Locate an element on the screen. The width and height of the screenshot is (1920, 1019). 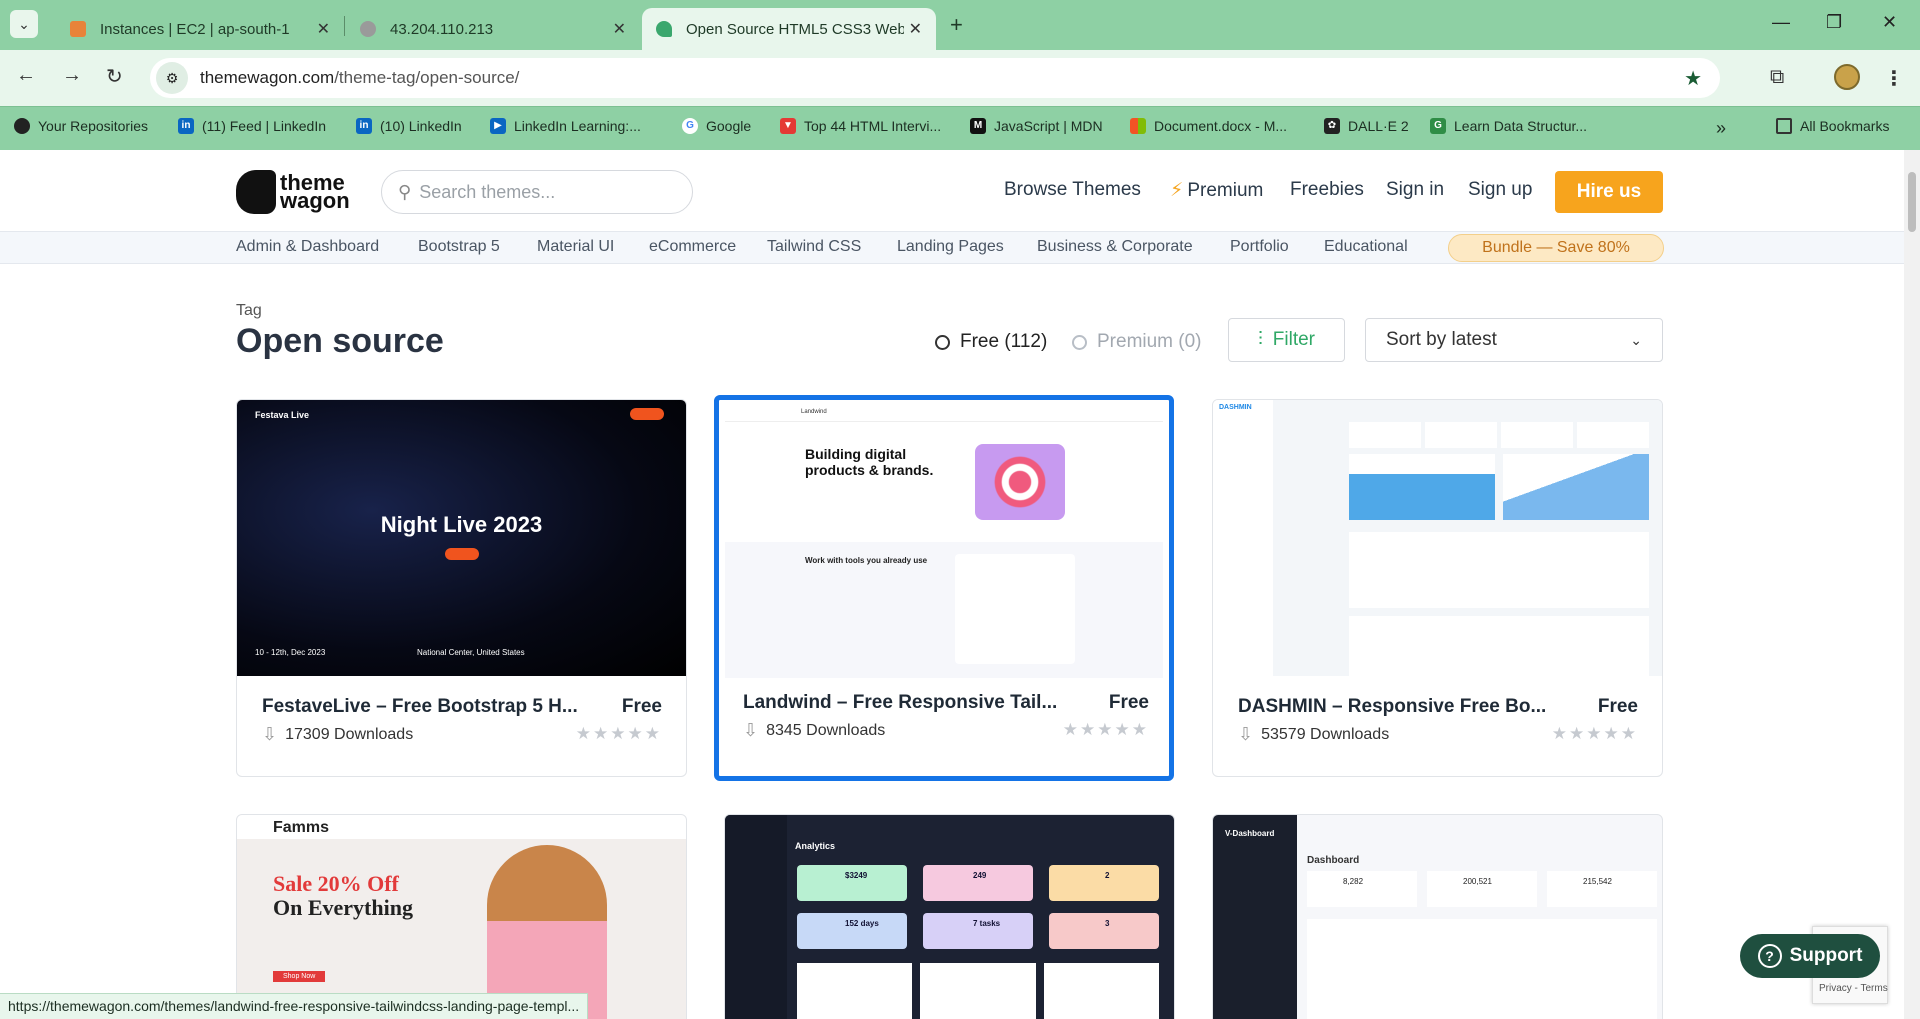
sliders-icon: ⫶ is located at coordinates (1260, 339).